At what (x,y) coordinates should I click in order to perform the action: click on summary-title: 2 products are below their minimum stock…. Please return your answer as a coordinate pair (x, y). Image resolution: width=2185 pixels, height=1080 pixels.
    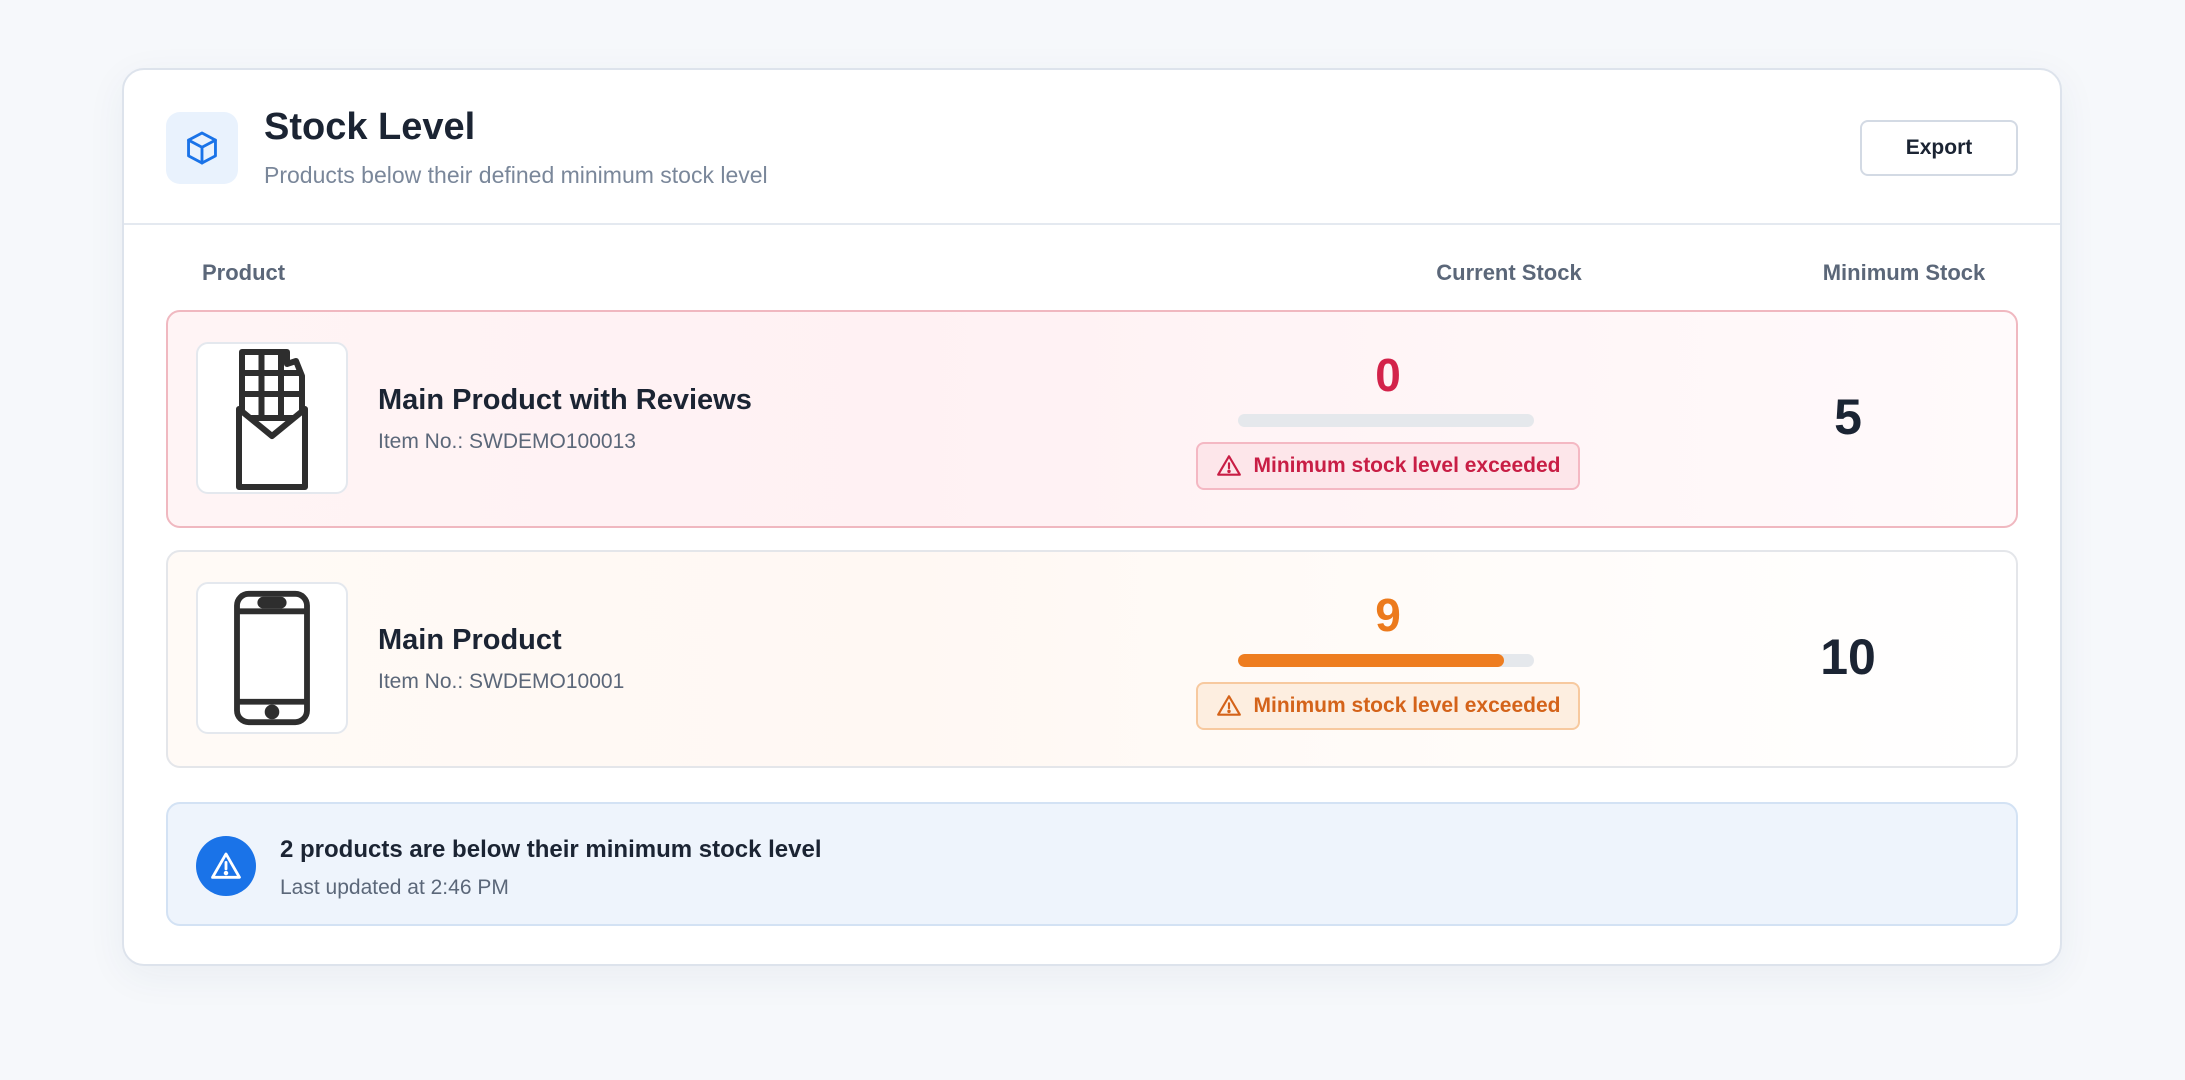
    Looking at the image, I should click on (551, 849).